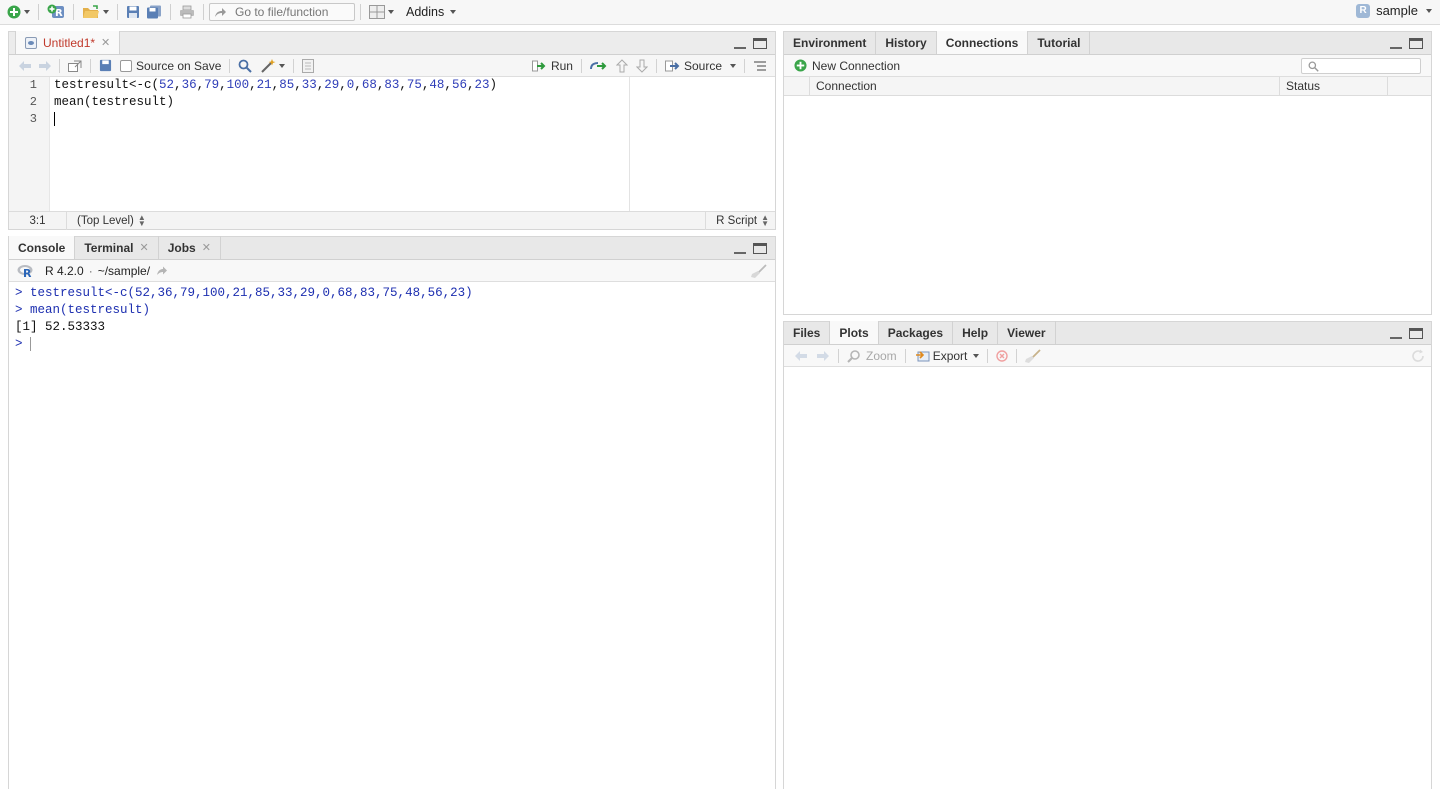 This screenshot has height=789, width=1440. I want to click on show-in-window-button, so click(75, 66).